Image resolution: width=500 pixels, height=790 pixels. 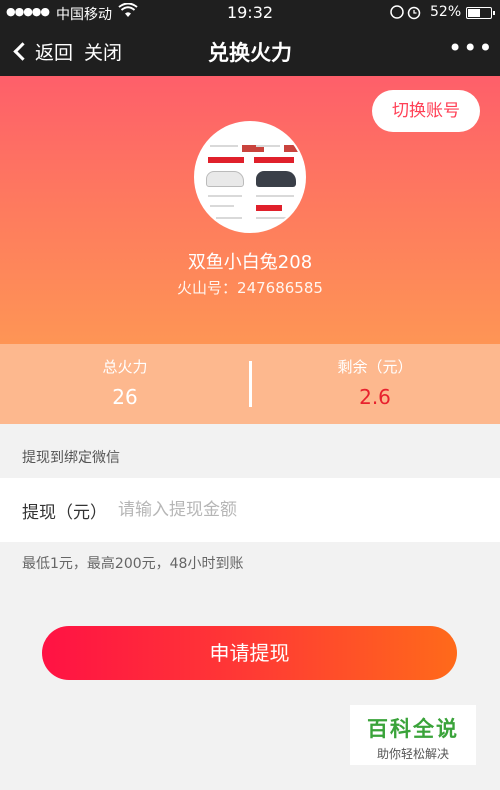 What do you see at coordinates (71, 458) in the screenshot?
I see `section-label: 提现到绑定微信` at bounding box center [71, 458].